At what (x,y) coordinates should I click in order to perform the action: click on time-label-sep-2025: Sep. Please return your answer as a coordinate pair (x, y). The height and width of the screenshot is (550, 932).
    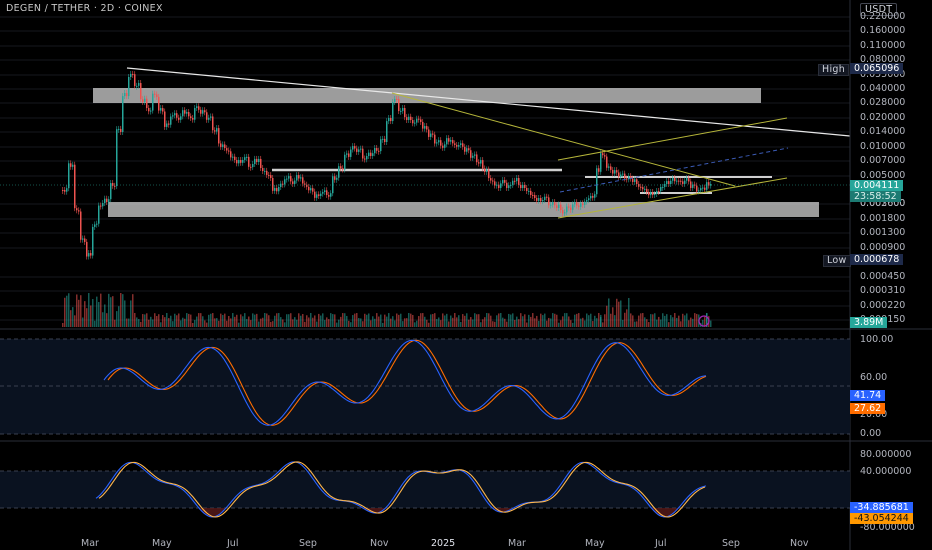
    Looking at the image, I should click on (731, 543).